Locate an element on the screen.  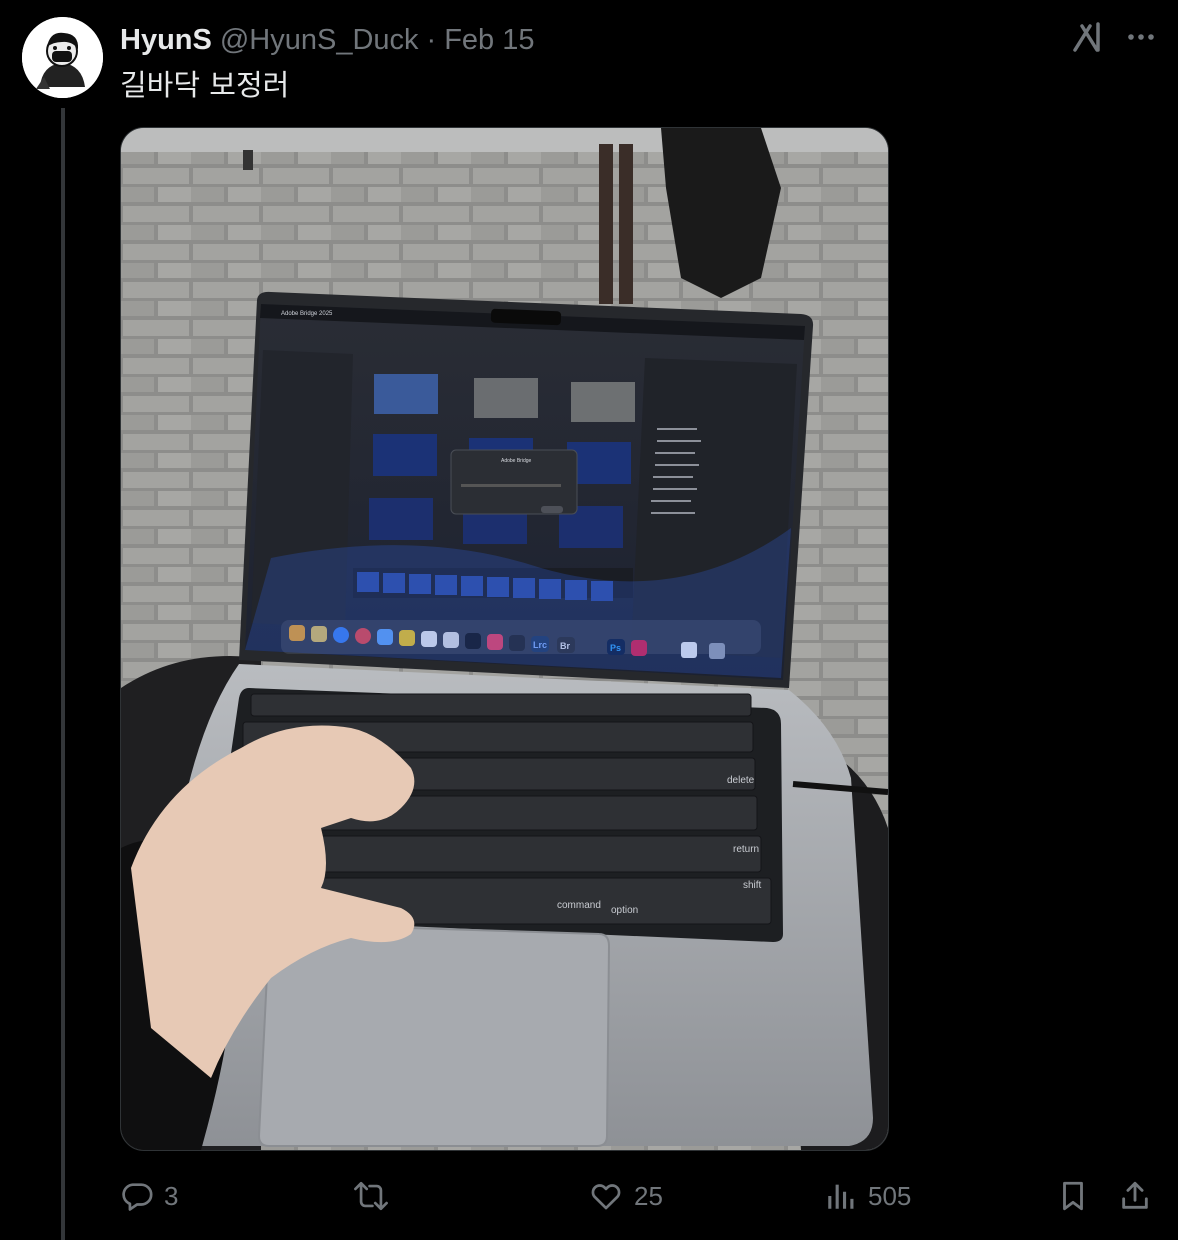
bookmark-button is located at coordinates (1073, 1196).